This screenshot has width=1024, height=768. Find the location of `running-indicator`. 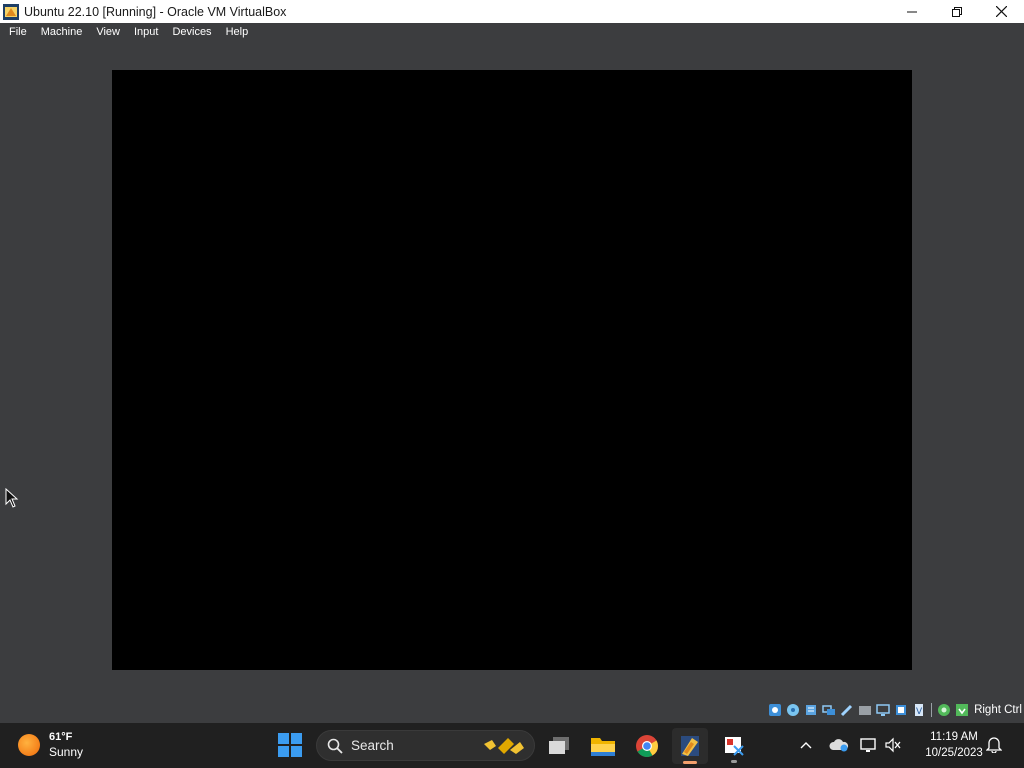

running-indicator is located at coordinates (734, 761).